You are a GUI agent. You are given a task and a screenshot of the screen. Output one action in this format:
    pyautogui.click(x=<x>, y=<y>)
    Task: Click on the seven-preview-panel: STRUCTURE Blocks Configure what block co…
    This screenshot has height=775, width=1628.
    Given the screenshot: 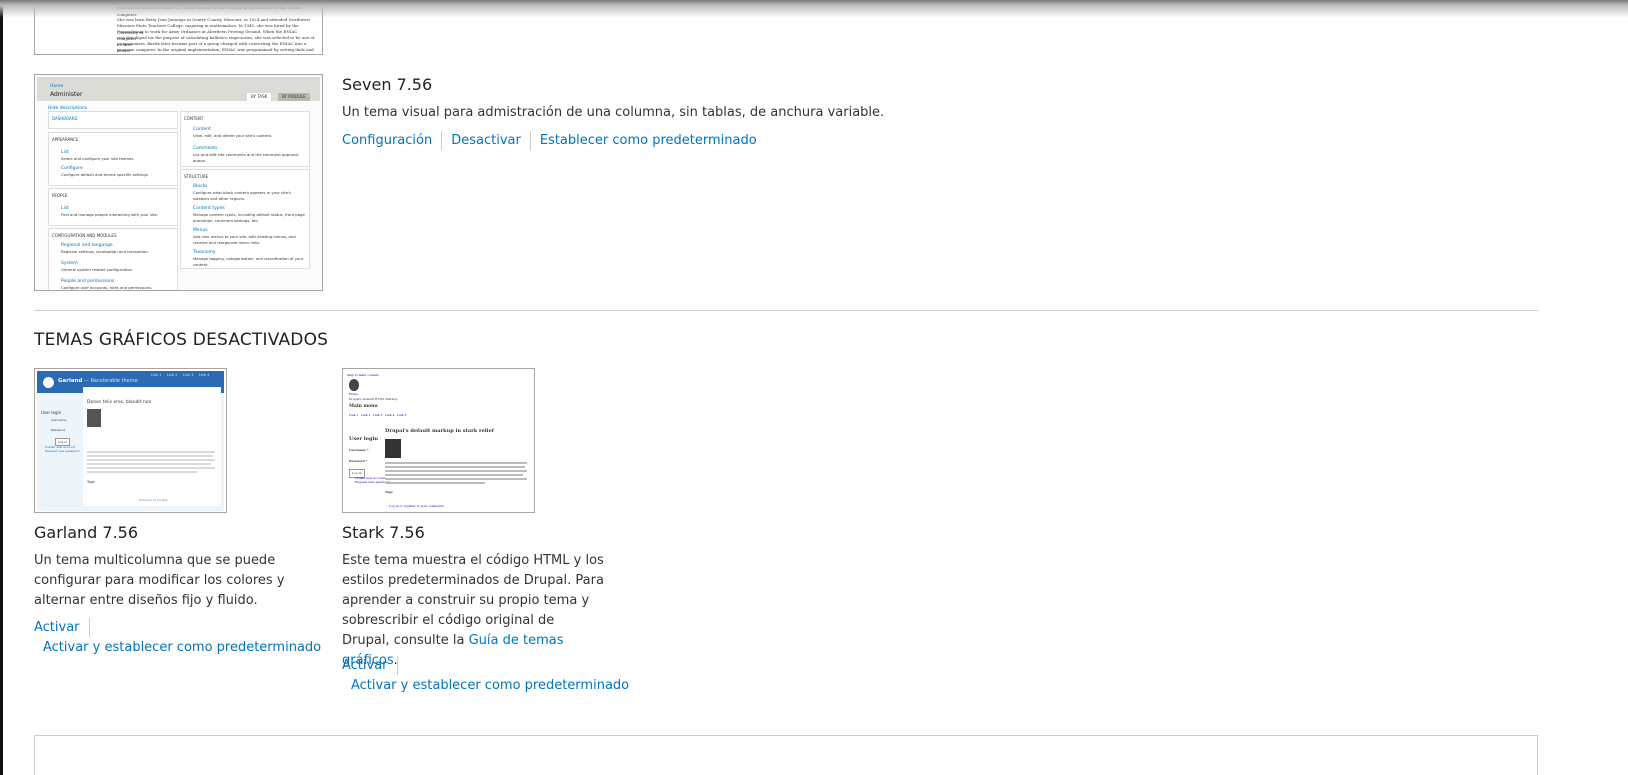 What is the action you would take?
    pyautogui.click(x=245, y=219)
    